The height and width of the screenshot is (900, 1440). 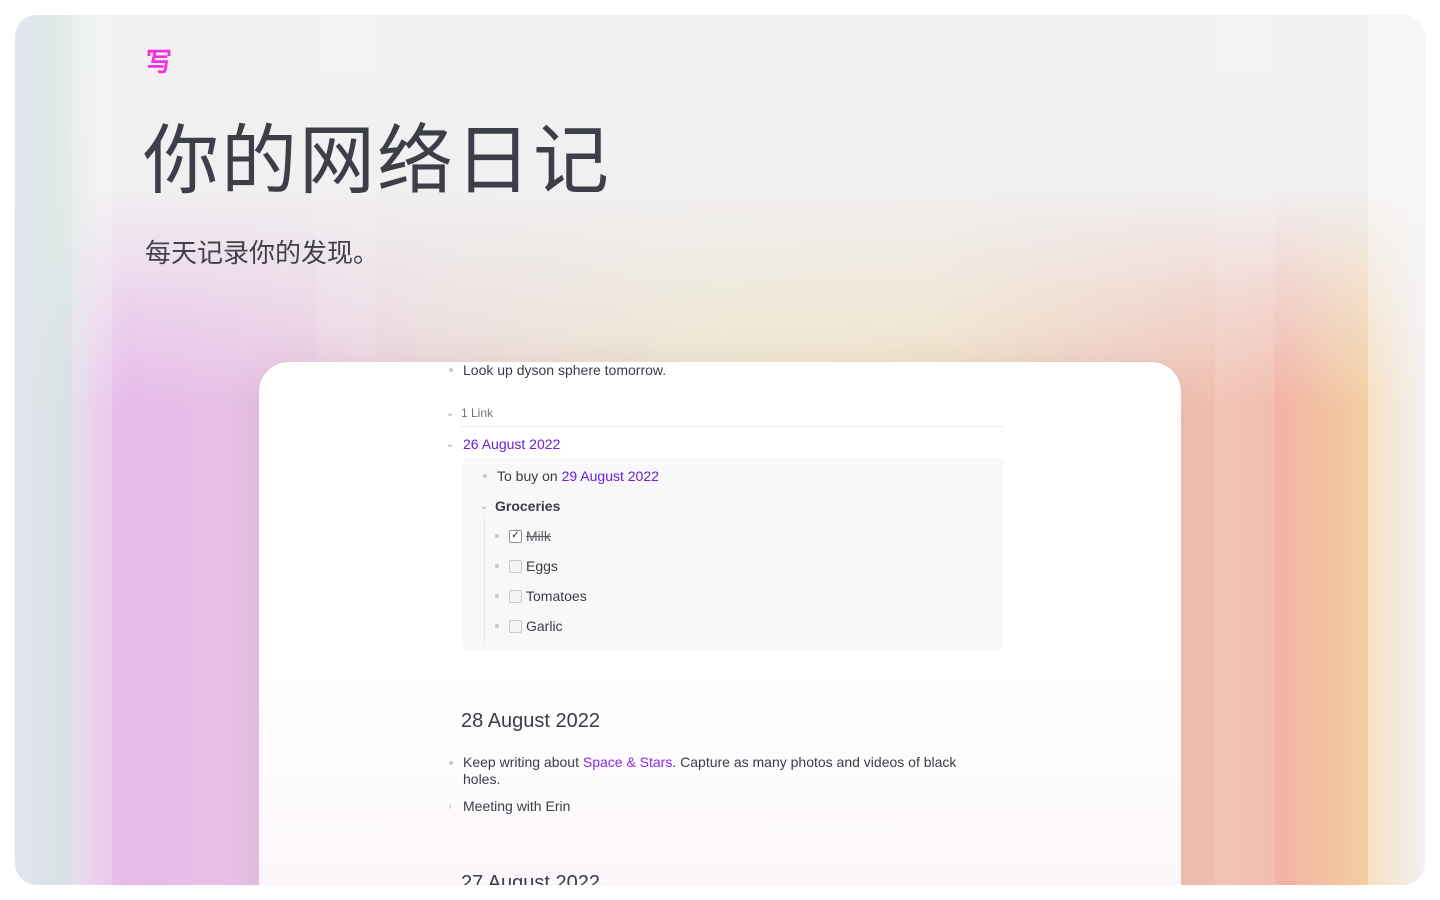 What do you see at coordinates (564, 370) in the screenshot?
I see `note-text: Look up dyson sphere tomorrow.` at bounding box center [564, 370].